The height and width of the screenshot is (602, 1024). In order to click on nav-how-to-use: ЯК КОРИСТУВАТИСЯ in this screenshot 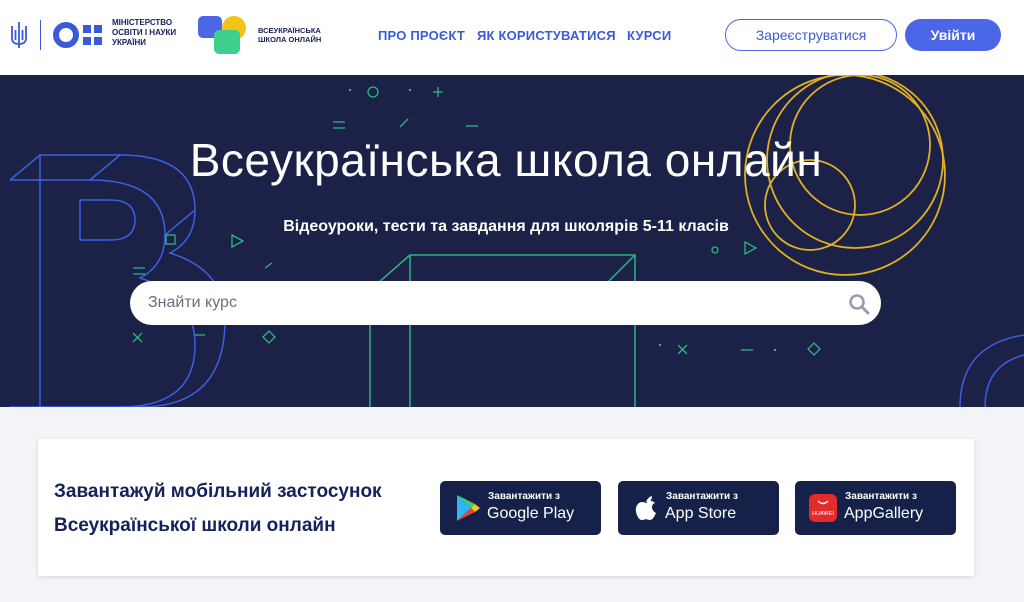, I will do `click(546, 35)`.